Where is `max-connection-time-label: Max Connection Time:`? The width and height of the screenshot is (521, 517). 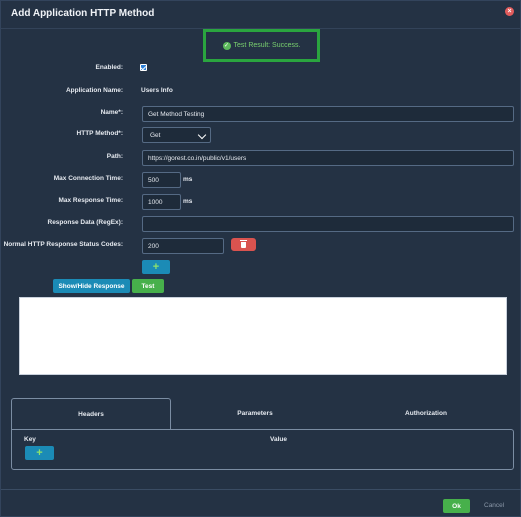
max-connection-time-label: Max Connection Time: is located at coordinates (88, 178).